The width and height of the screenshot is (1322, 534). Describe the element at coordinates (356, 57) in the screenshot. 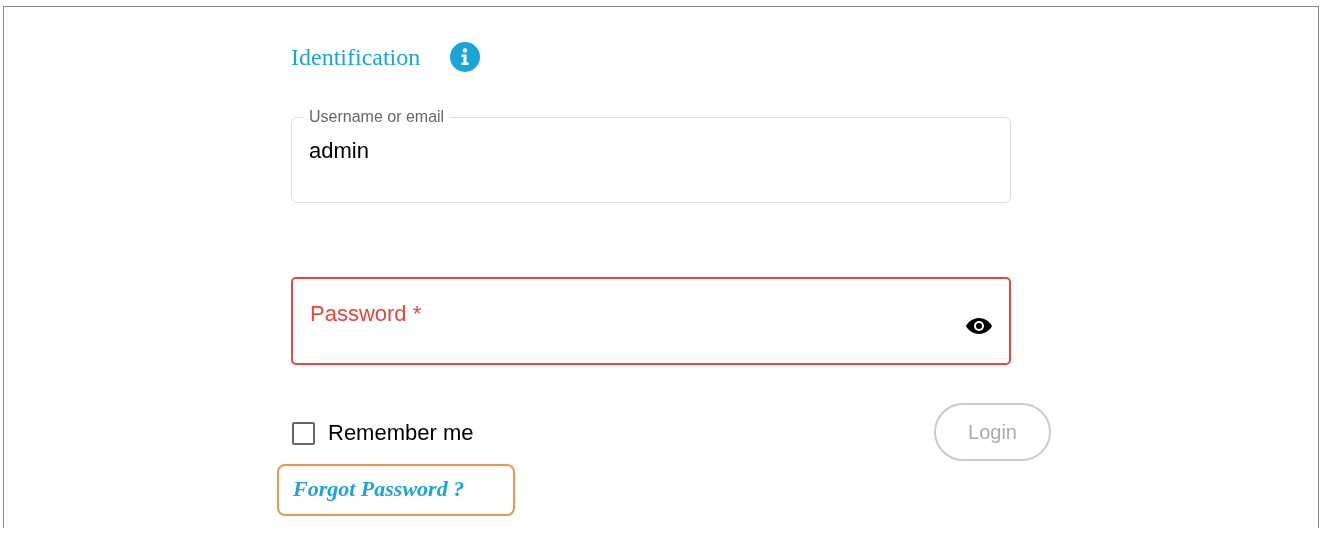

I see `section-heading: Identification` at that location.